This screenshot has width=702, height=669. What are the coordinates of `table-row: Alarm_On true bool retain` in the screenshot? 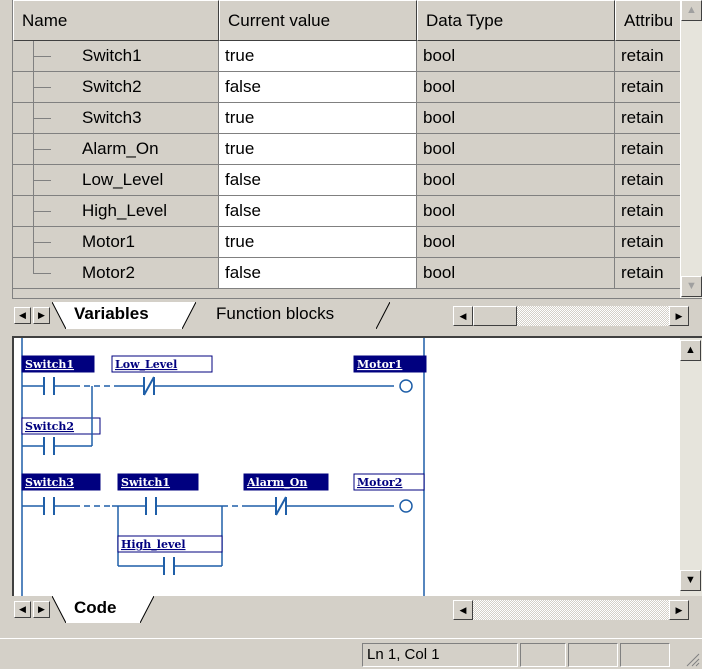 It's located at (346, 149).